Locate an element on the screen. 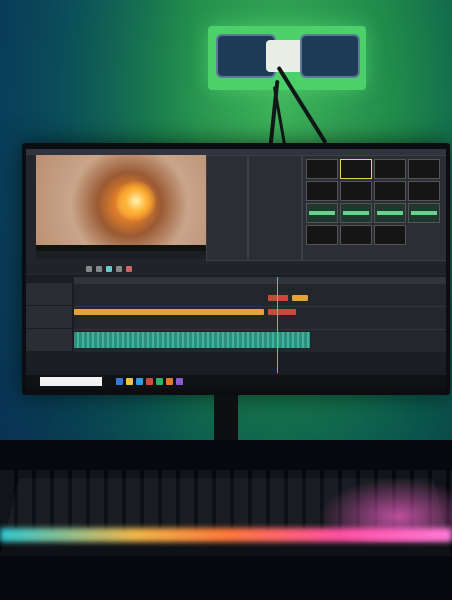 The image size is (452, 600). audio-clip is located at coordinates (192, 340).